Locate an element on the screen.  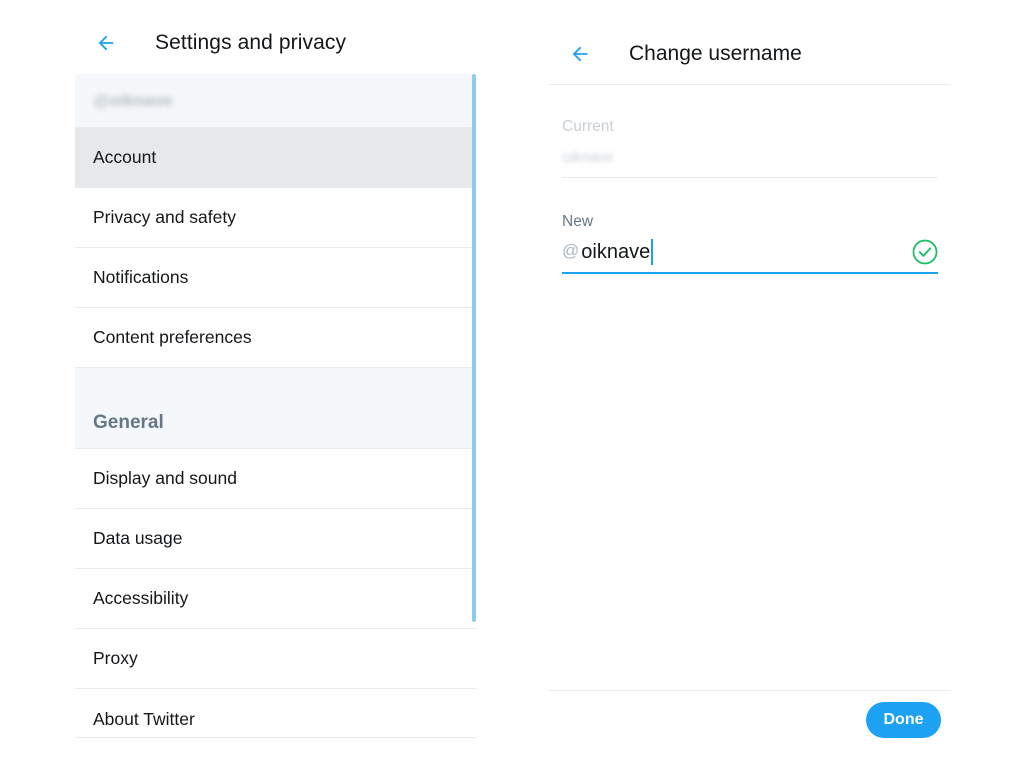
scrollbar is located at coordinates (474, 348).